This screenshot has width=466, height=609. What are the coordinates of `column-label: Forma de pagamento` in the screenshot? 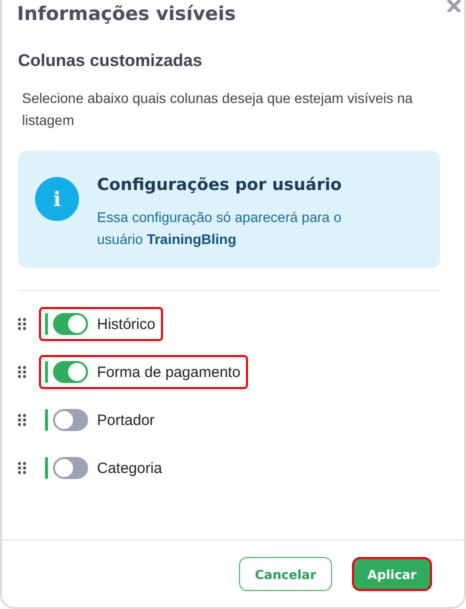 It's located at (168, 372).